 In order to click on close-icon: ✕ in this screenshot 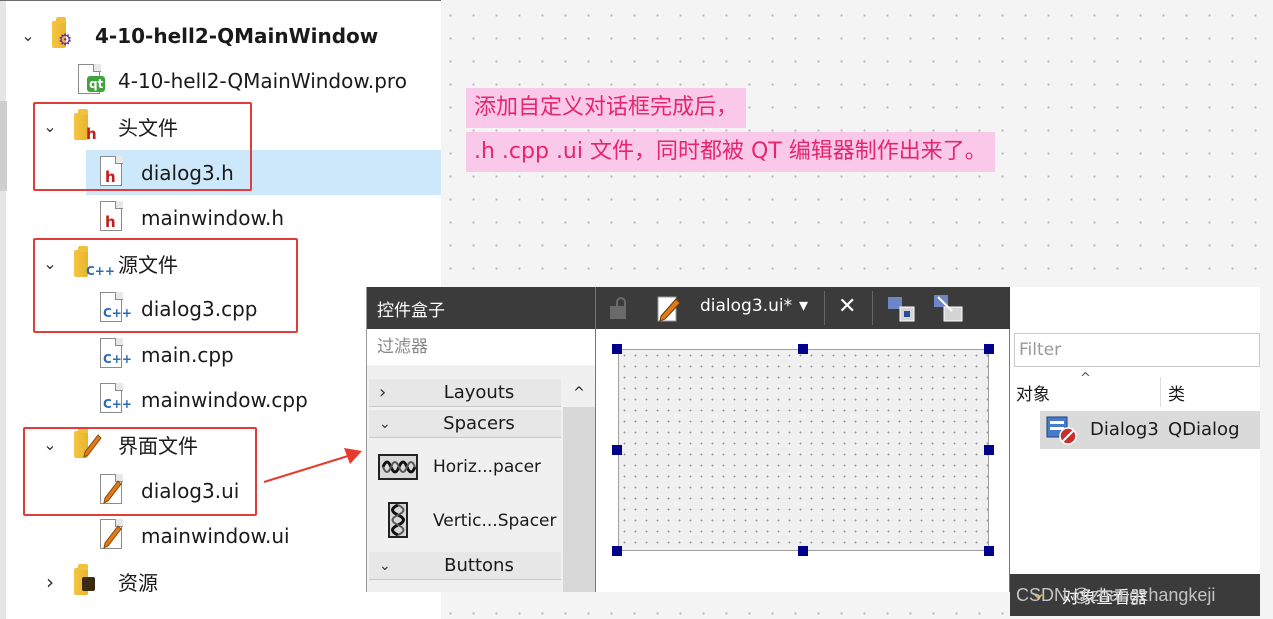, I will do `click(847, 306)`.